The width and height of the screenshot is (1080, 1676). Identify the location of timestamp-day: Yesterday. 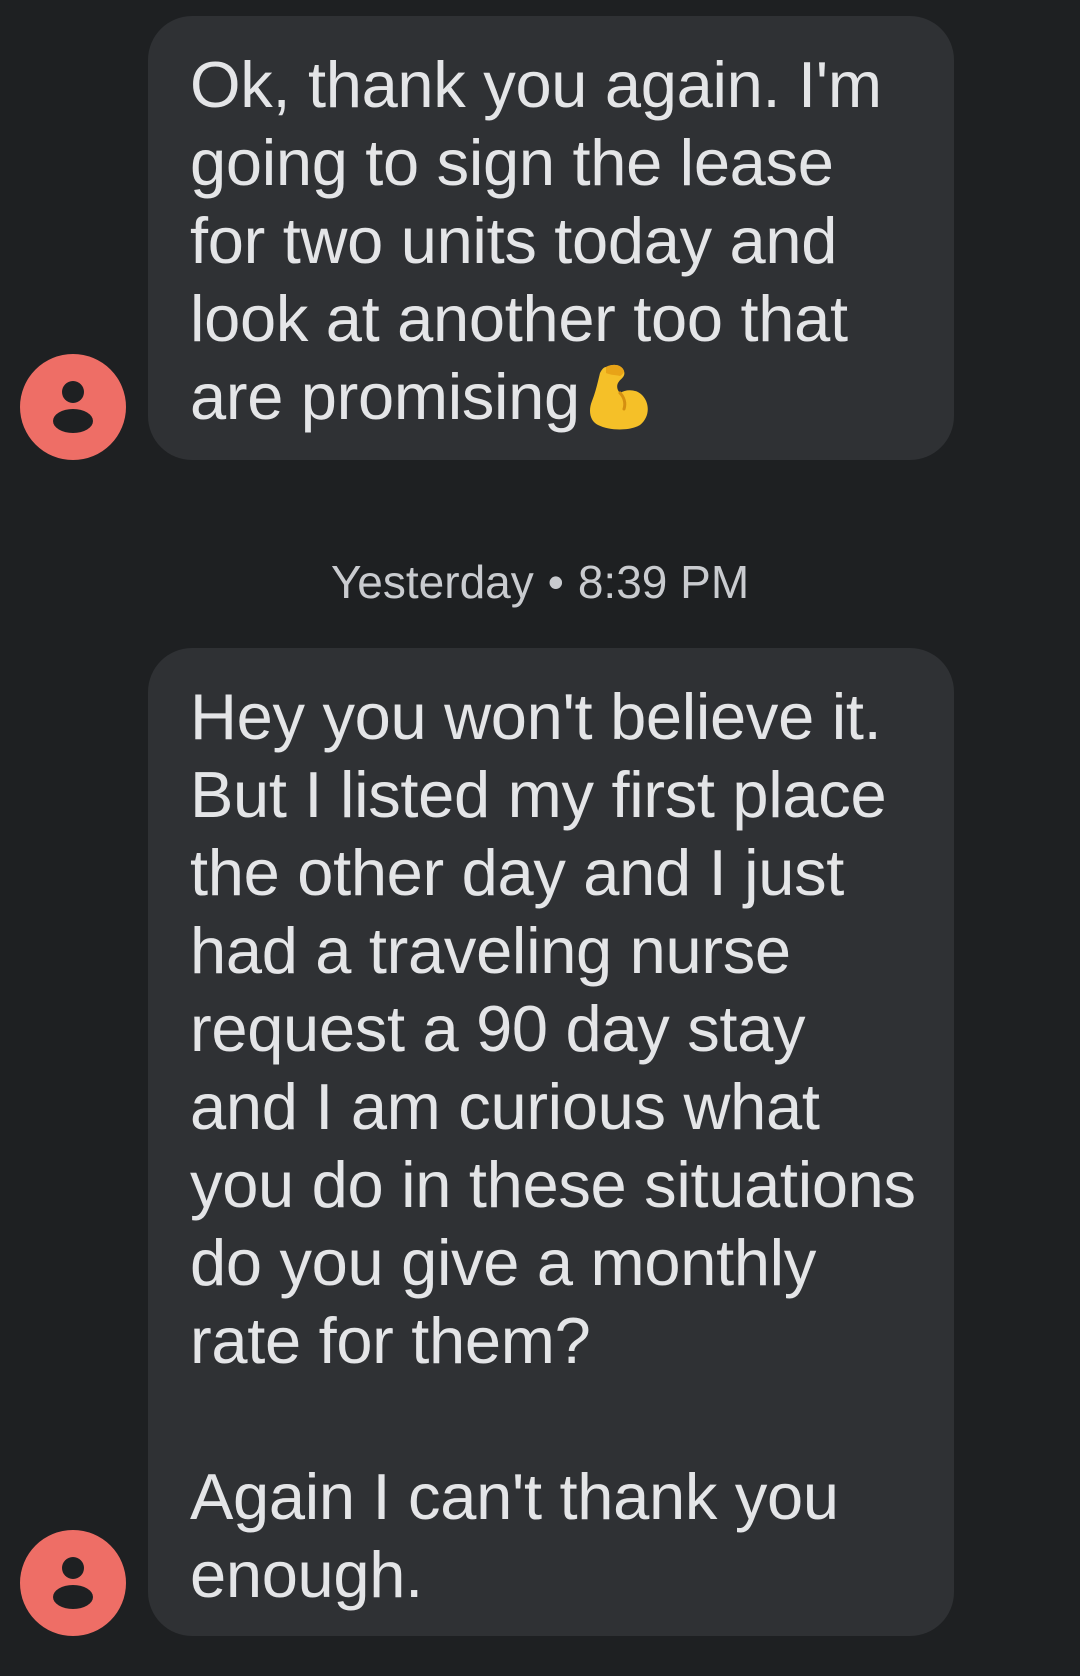
(432, 582).